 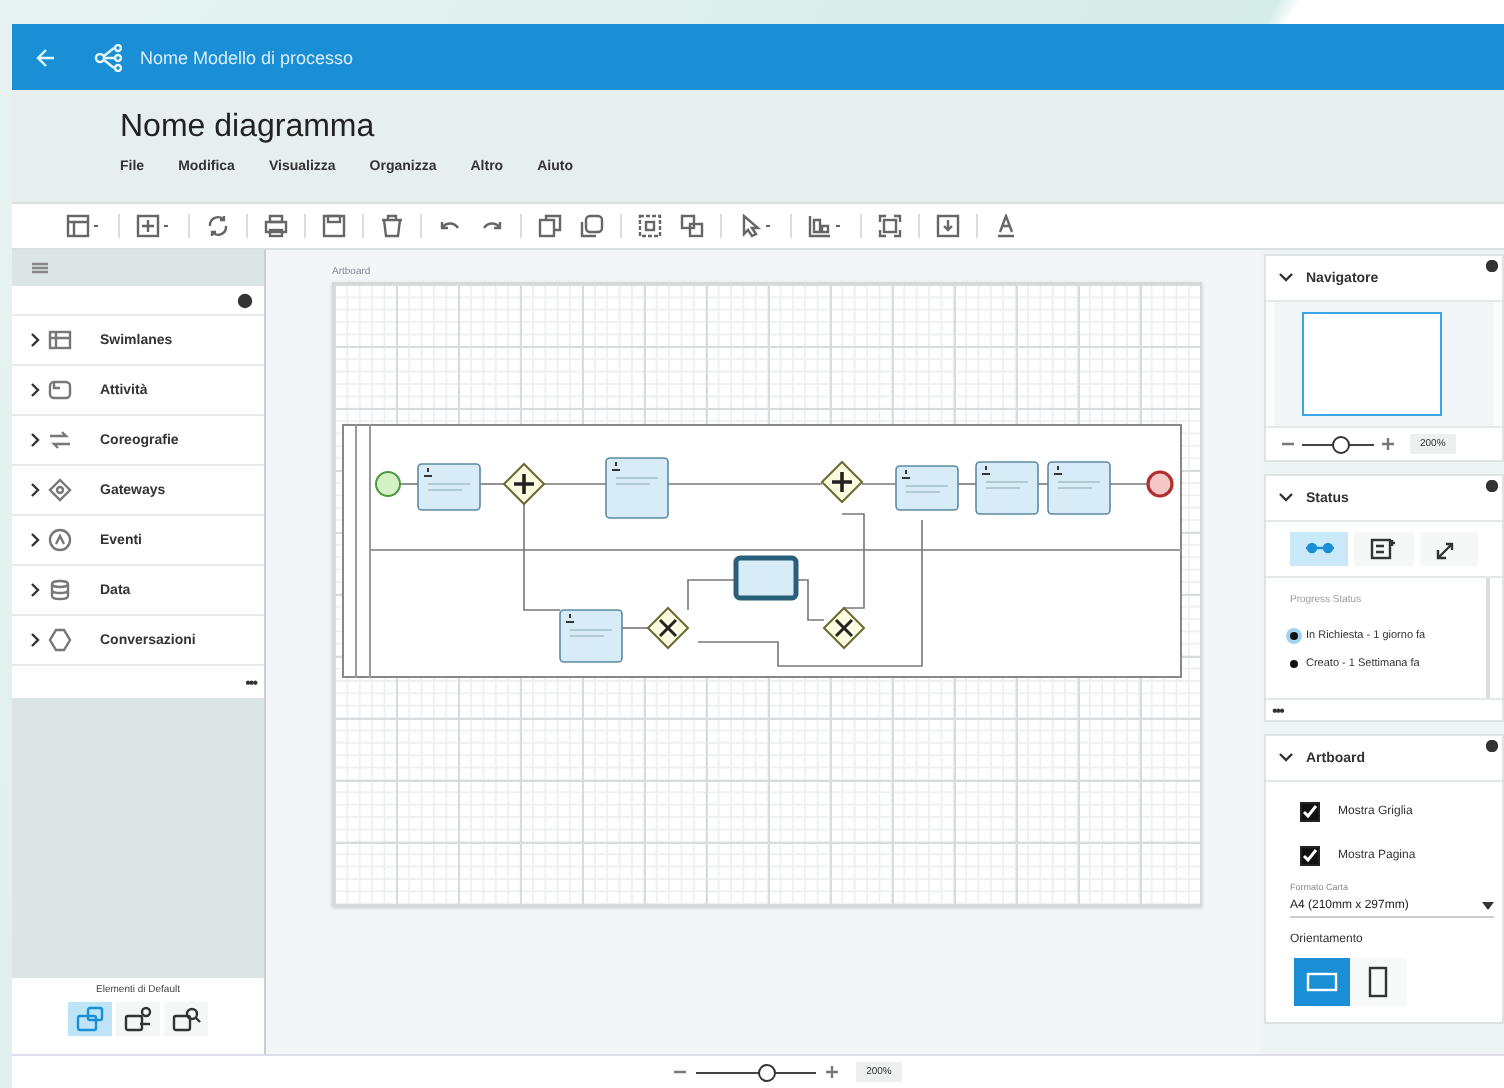 What do you see at coordinates (392, 226) in the screenshot?
I see `trash-icon` at bounding box center [392, 226].